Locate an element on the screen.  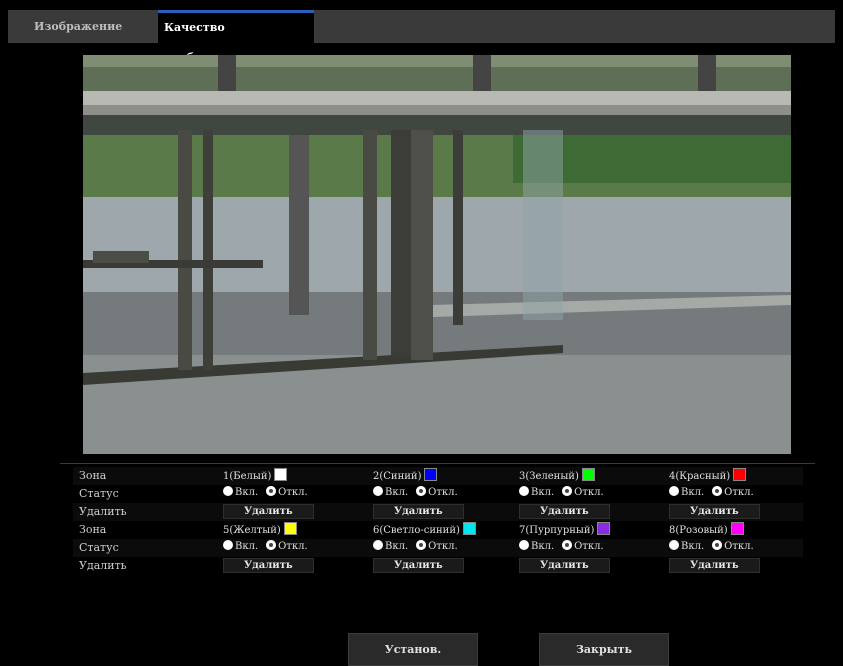
zone-4-swatch is located at coordinates (740, 474).